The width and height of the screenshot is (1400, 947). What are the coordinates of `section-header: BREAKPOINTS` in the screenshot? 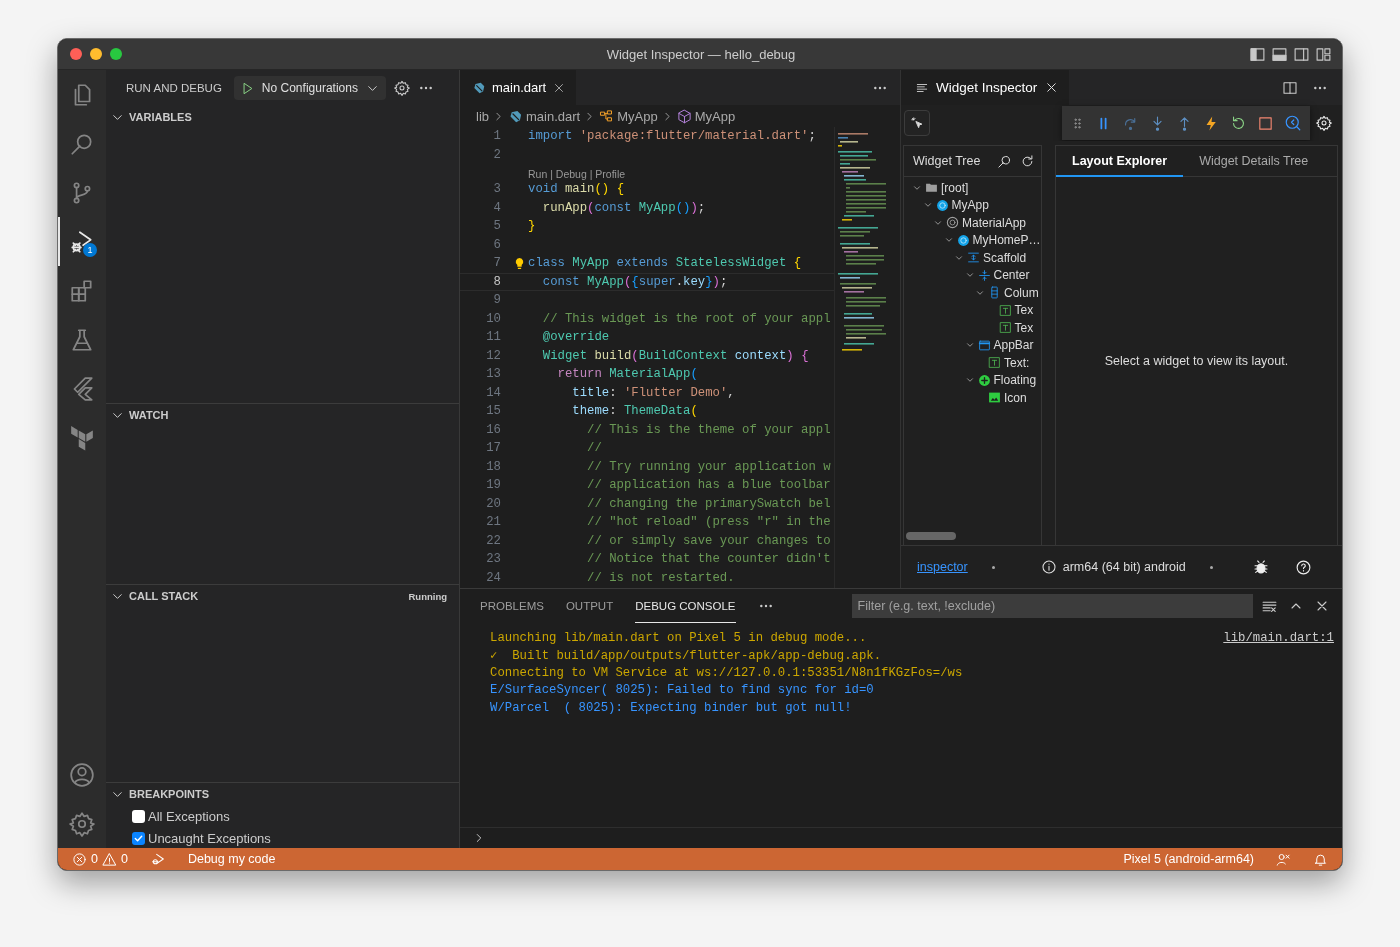 It's located at (169, 794).